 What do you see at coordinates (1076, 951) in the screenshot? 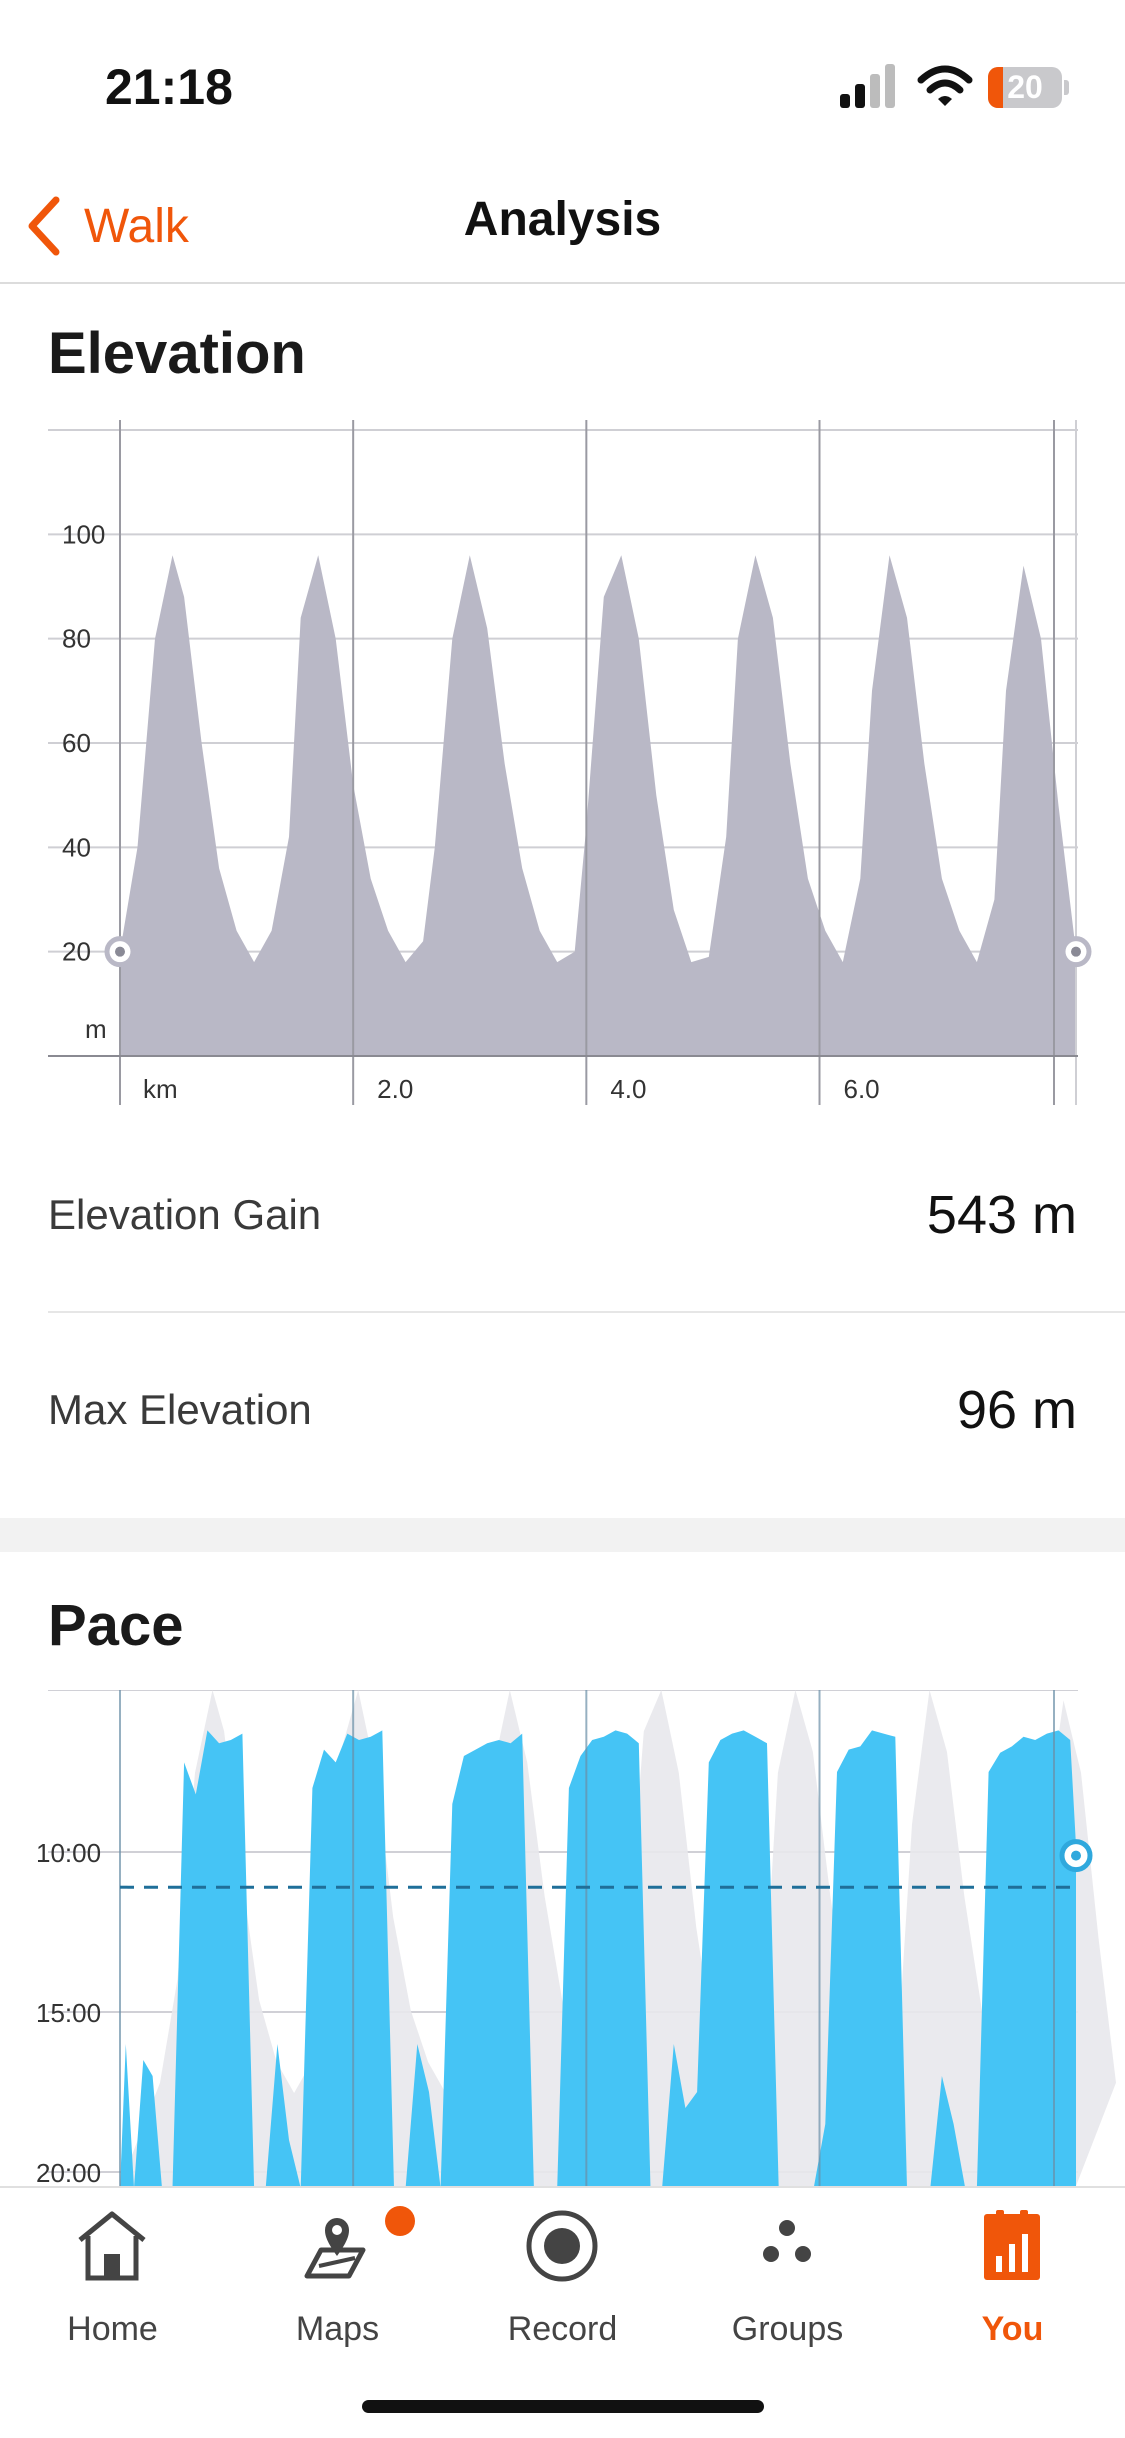
I see `elevation-end-marker-dot` at bounding box center [1076, 951].